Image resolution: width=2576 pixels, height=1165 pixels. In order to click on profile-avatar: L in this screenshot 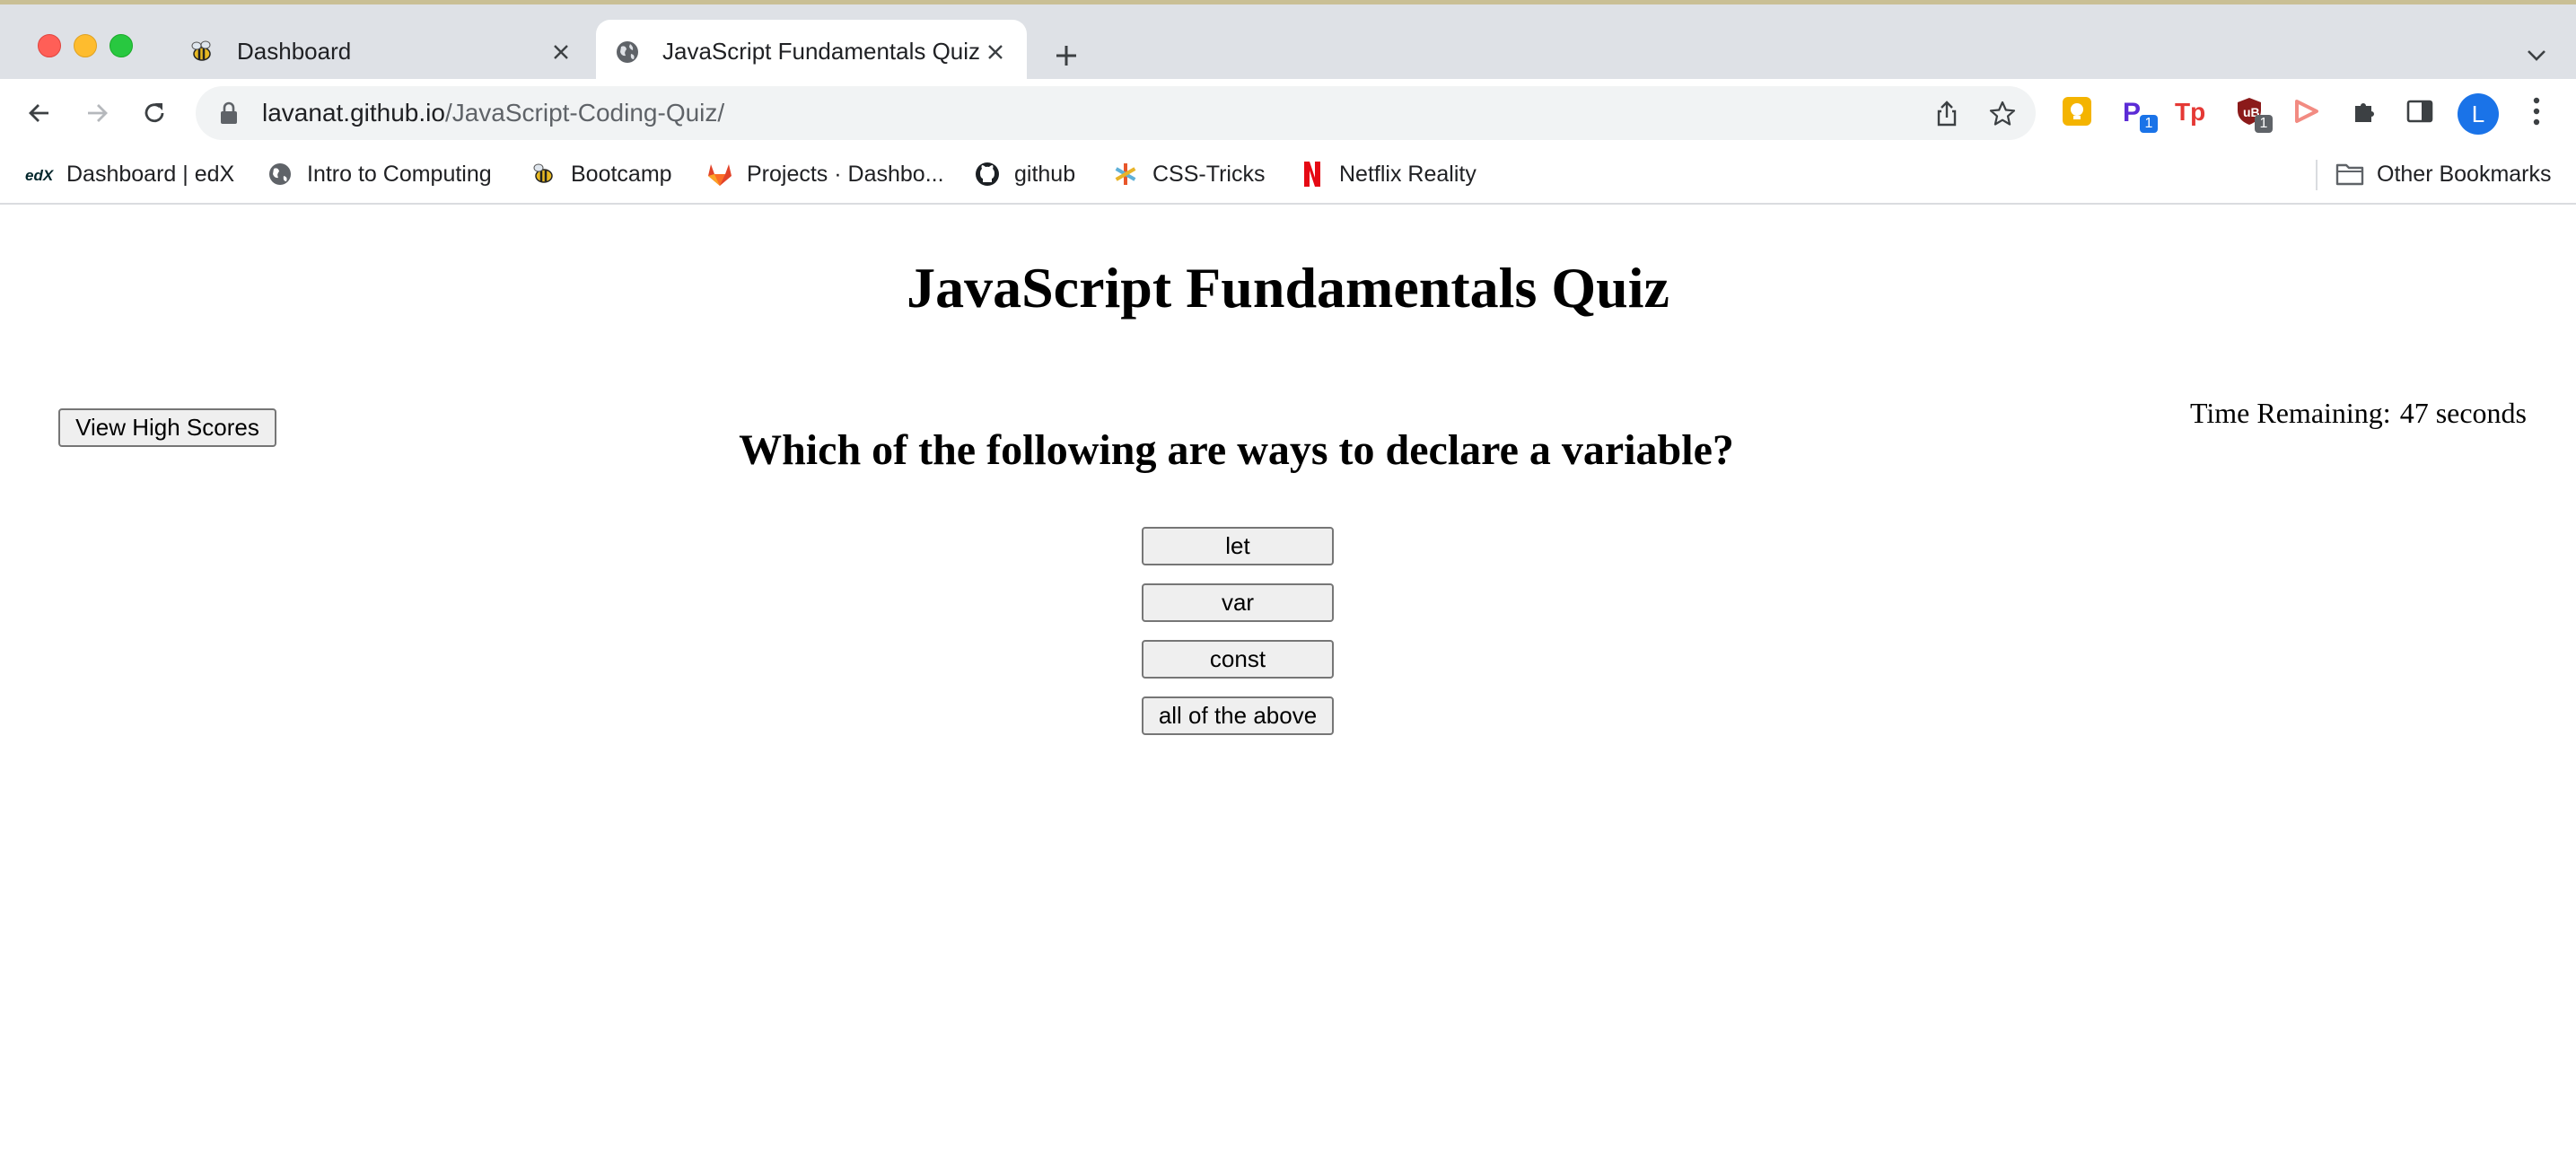, I will do `click(2478, 114)`.